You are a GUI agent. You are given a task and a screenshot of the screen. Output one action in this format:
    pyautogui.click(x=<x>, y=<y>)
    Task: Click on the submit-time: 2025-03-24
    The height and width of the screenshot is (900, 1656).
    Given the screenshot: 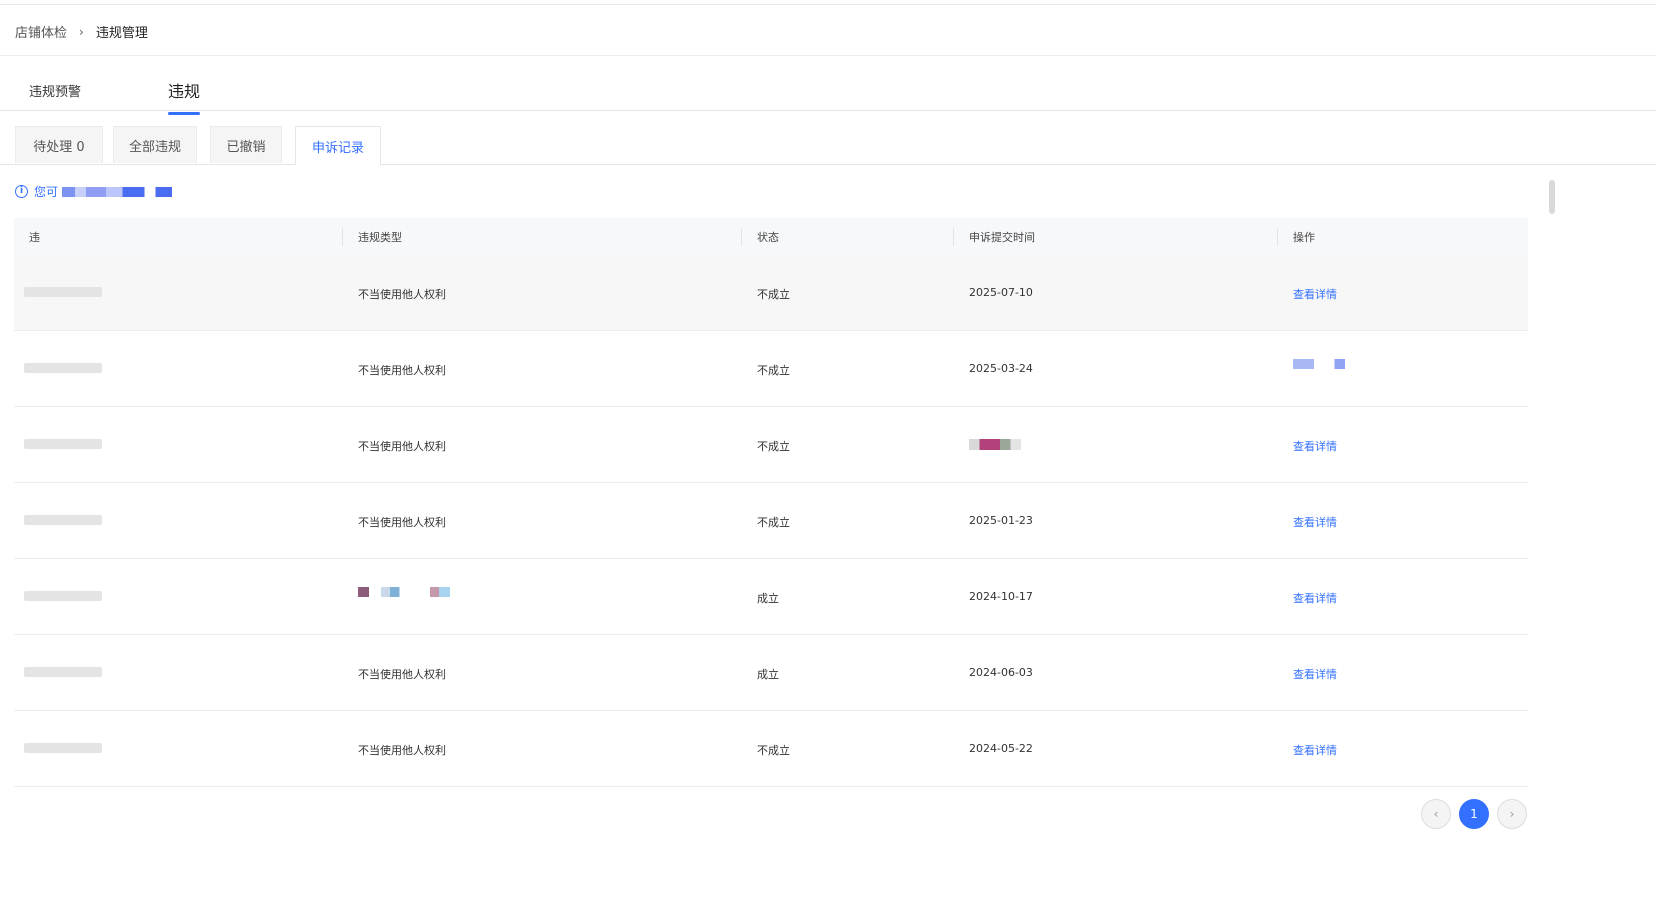 What is the action you would take?
    pyautogui.click(x=1001, y=368)
    